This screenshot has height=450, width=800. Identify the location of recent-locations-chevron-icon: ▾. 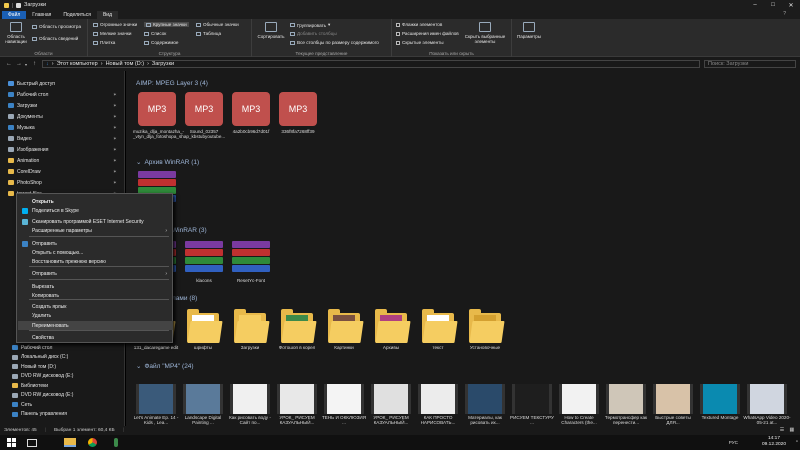
(26, 64).